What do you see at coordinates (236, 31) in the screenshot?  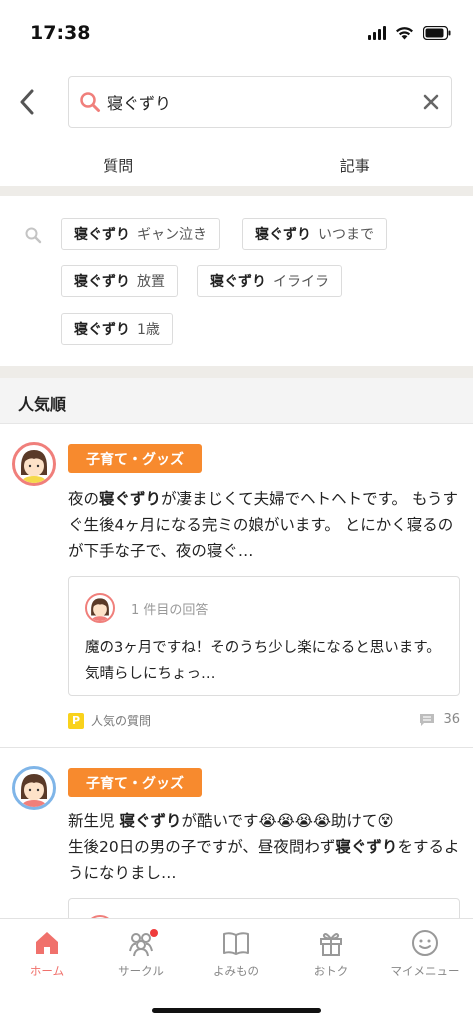 I see `status-bar: 17:38` at bounding box center [236, 31].